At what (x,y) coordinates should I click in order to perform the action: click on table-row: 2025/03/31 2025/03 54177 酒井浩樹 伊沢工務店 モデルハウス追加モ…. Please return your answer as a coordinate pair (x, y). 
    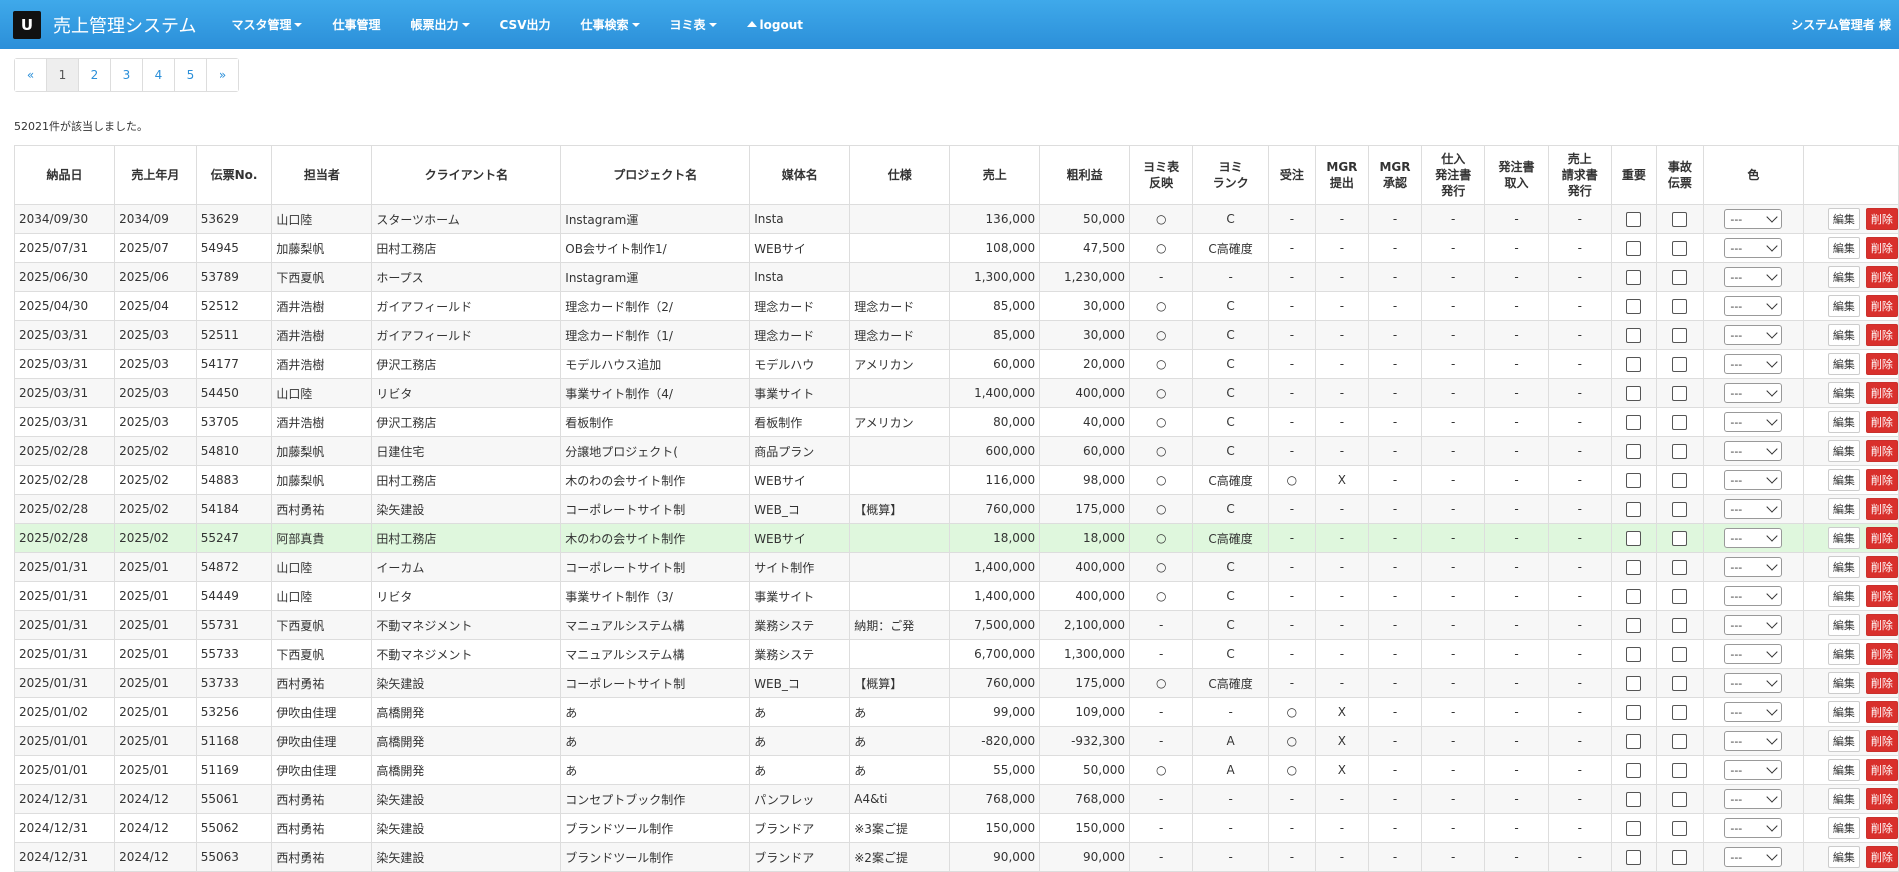
    Looking at the image, I should click on (956, 364).